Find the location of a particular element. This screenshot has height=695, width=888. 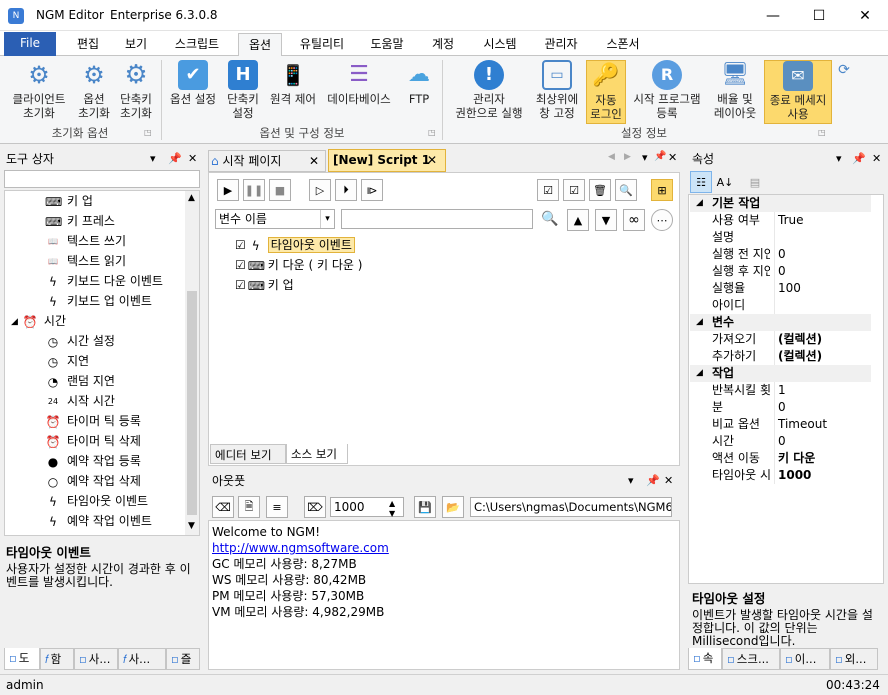

sort-az-button: A↓ is located at coordinates (725, 182).